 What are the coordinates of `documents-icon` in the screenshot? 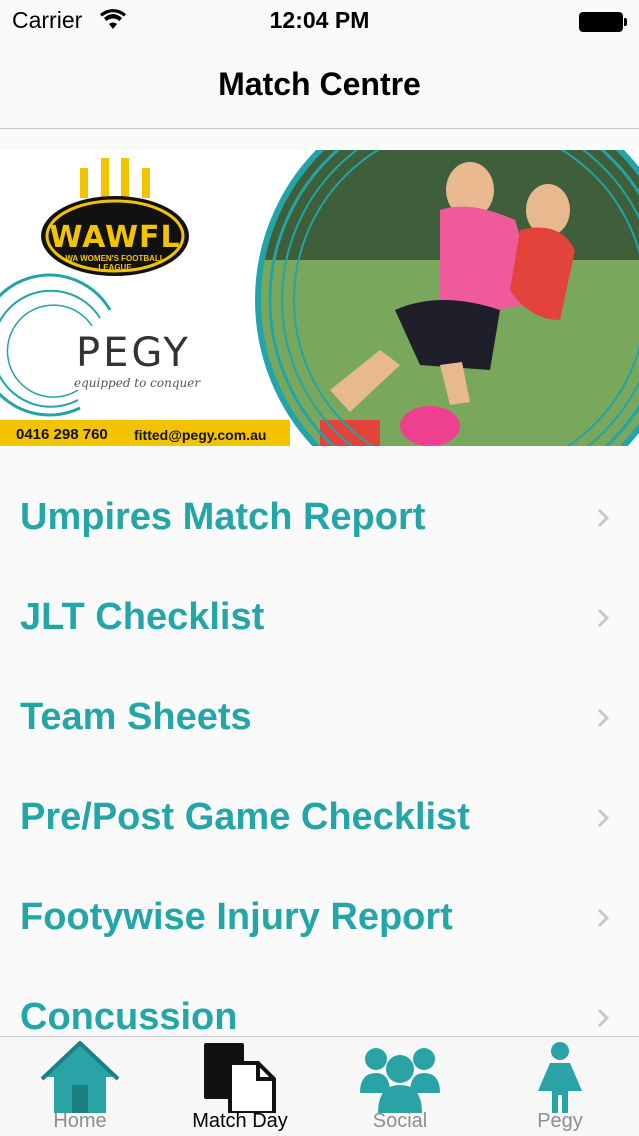 It's located at (240, 1078).